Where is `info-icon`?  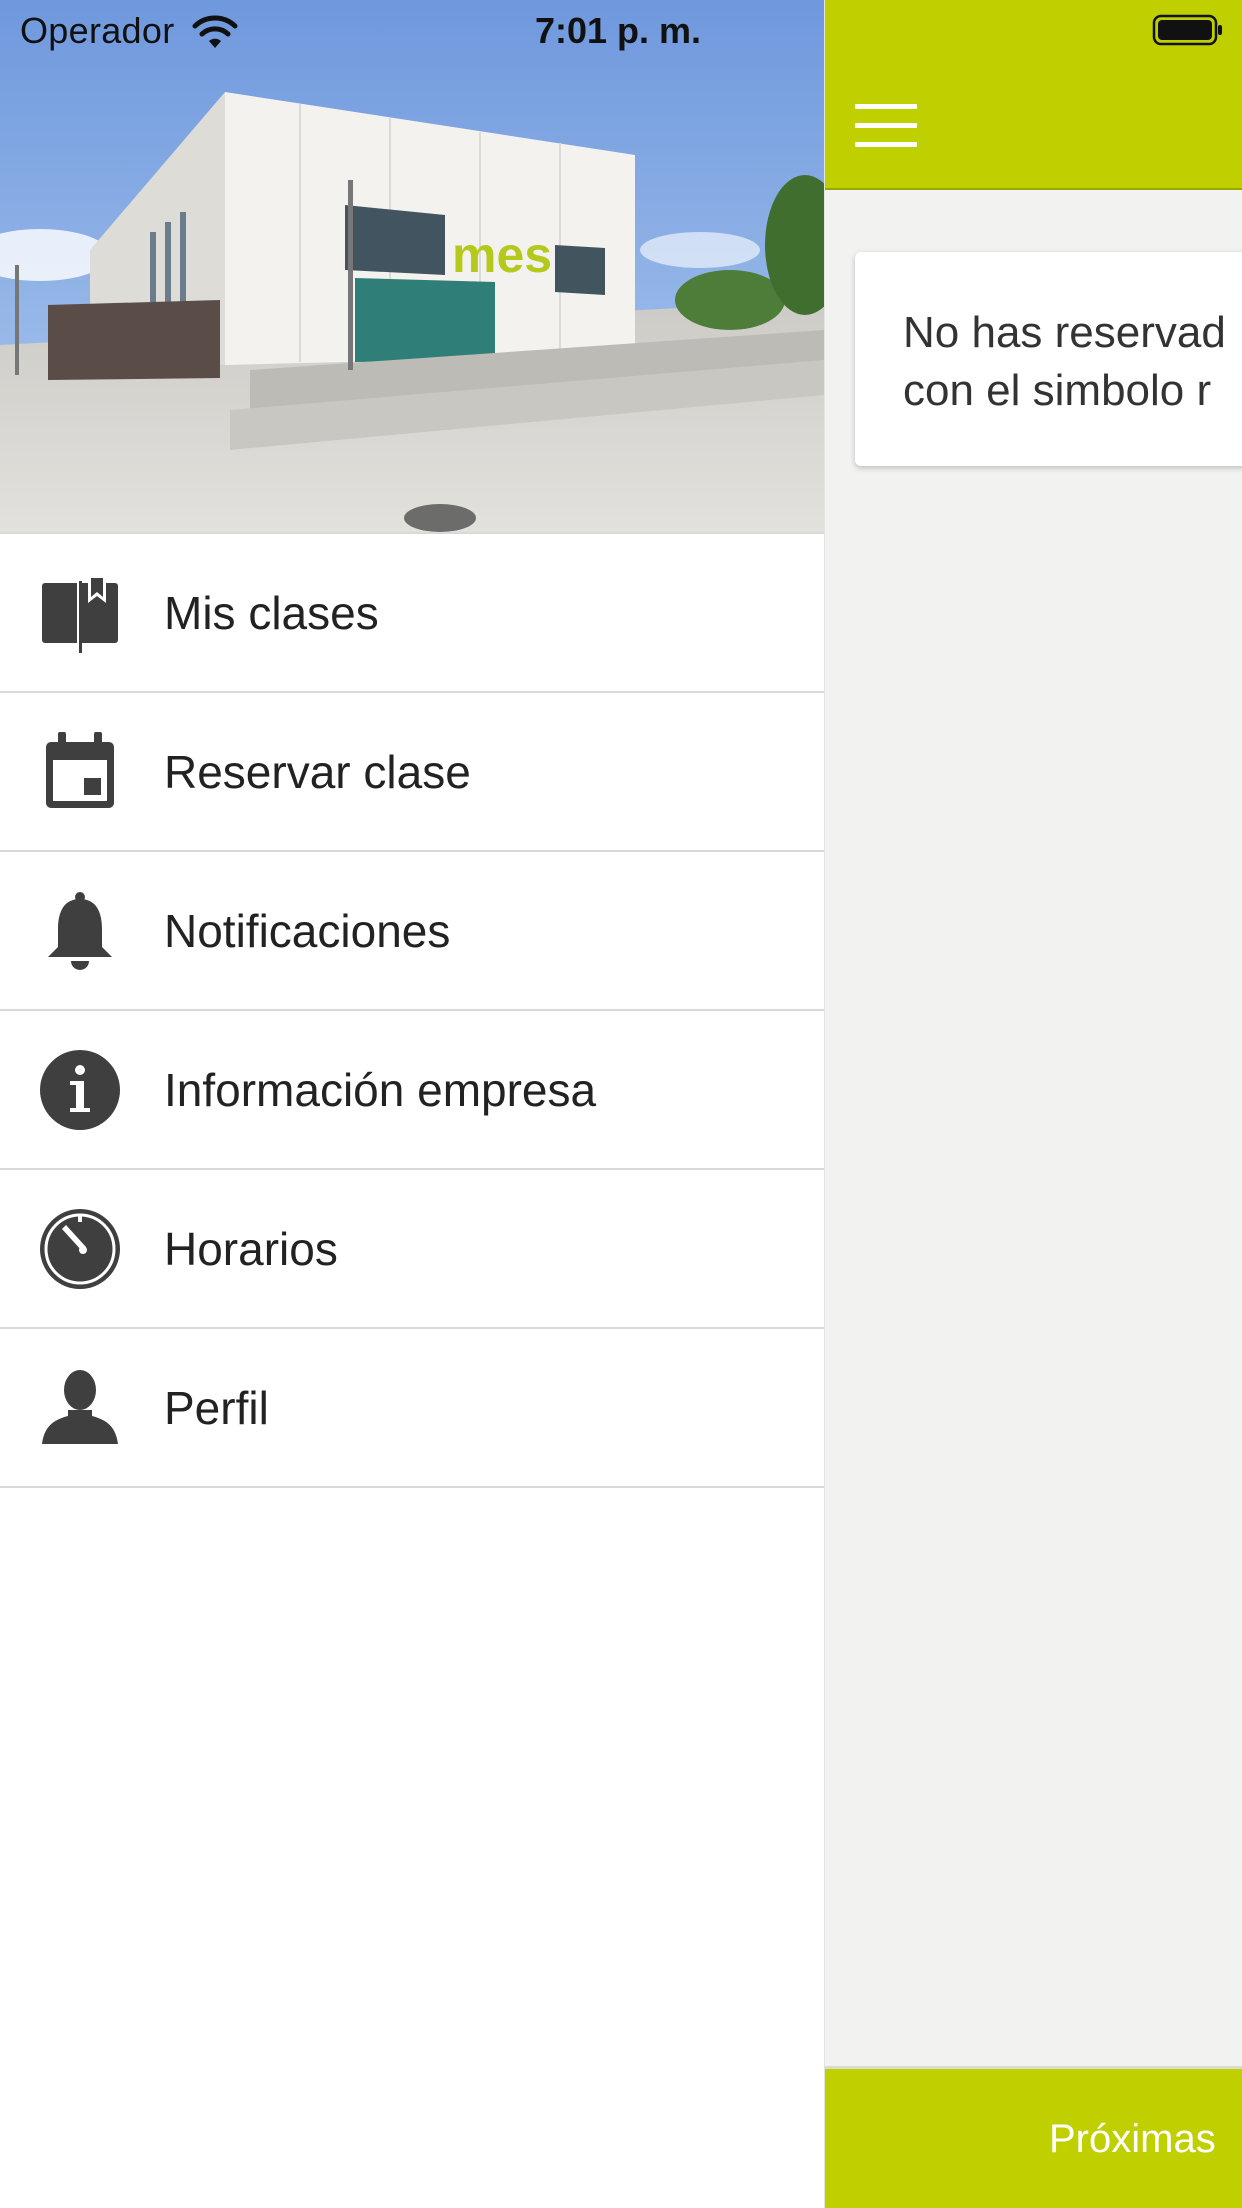 info-icon is located at coordinates (80, 1090).